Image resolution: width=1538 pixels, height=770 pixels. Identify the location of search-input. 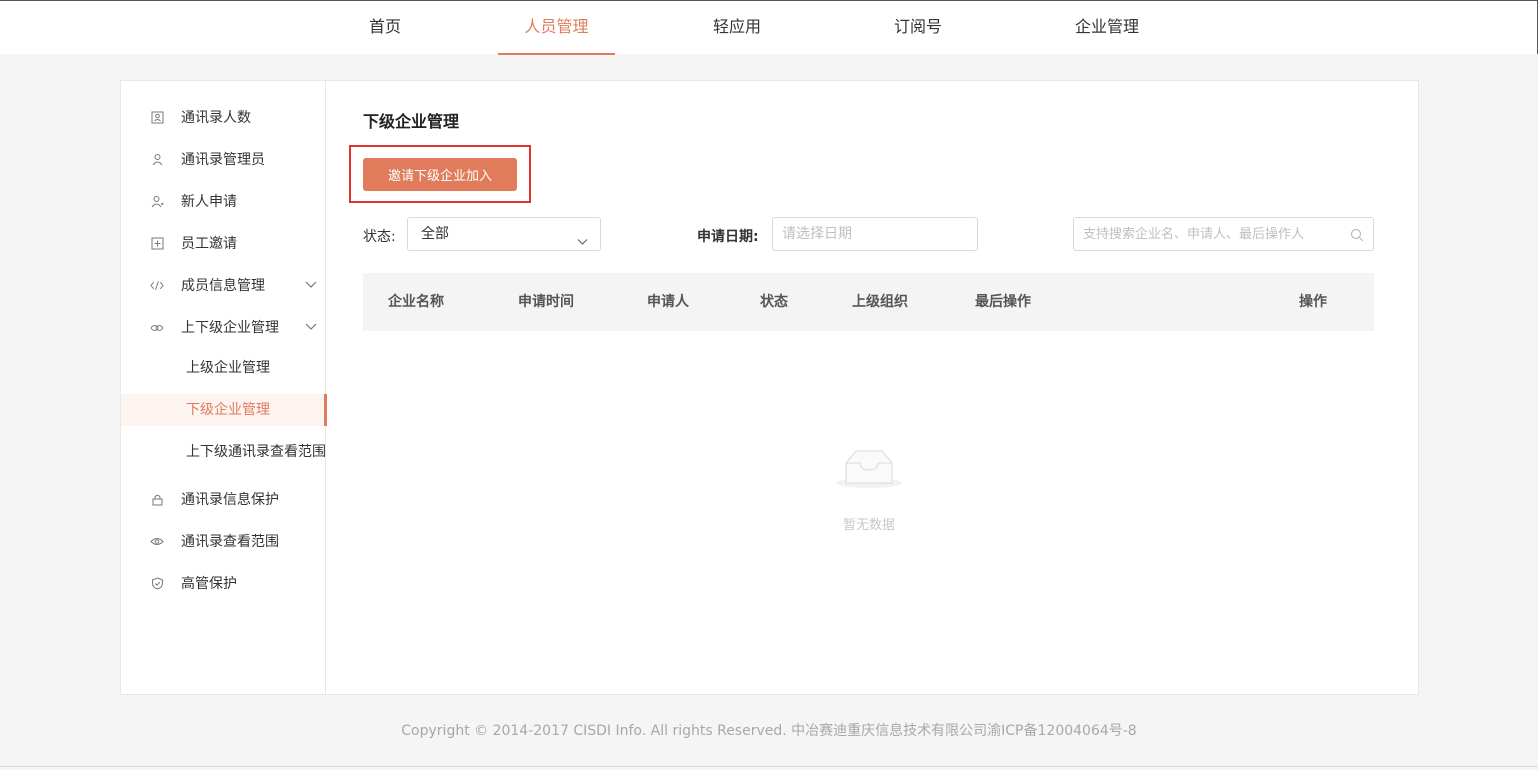
(1223, 234).